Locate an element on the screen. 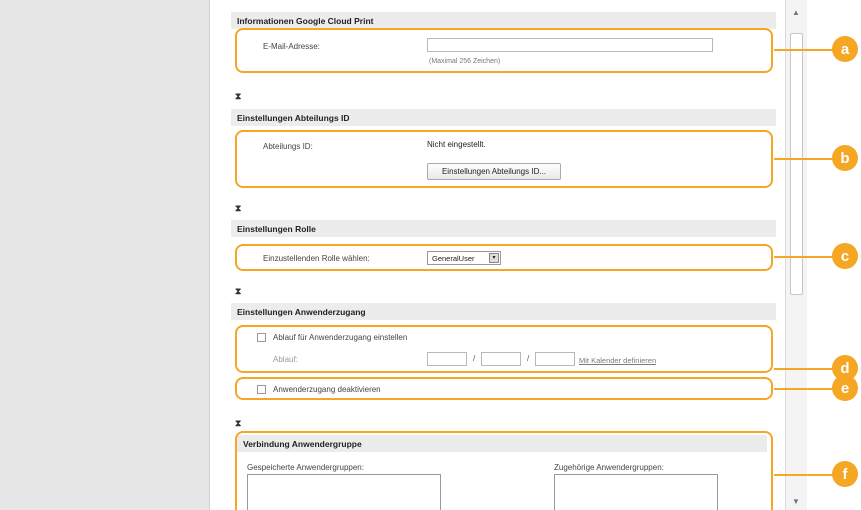 Image resolution: width=861 pixels, height=510 pixels. annotation-line-e is located at coordinates (804, 389).